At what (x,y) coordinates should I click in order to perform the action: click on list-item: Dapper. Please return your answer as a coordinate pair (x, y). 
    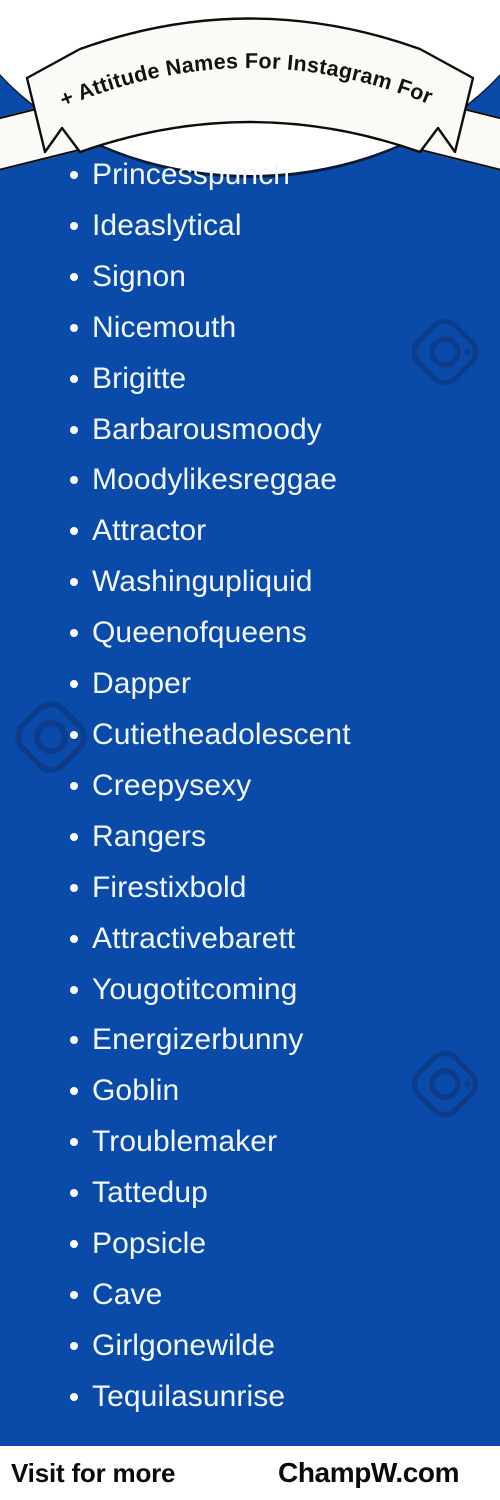
    Looking at the image, I should click on (285, 684).